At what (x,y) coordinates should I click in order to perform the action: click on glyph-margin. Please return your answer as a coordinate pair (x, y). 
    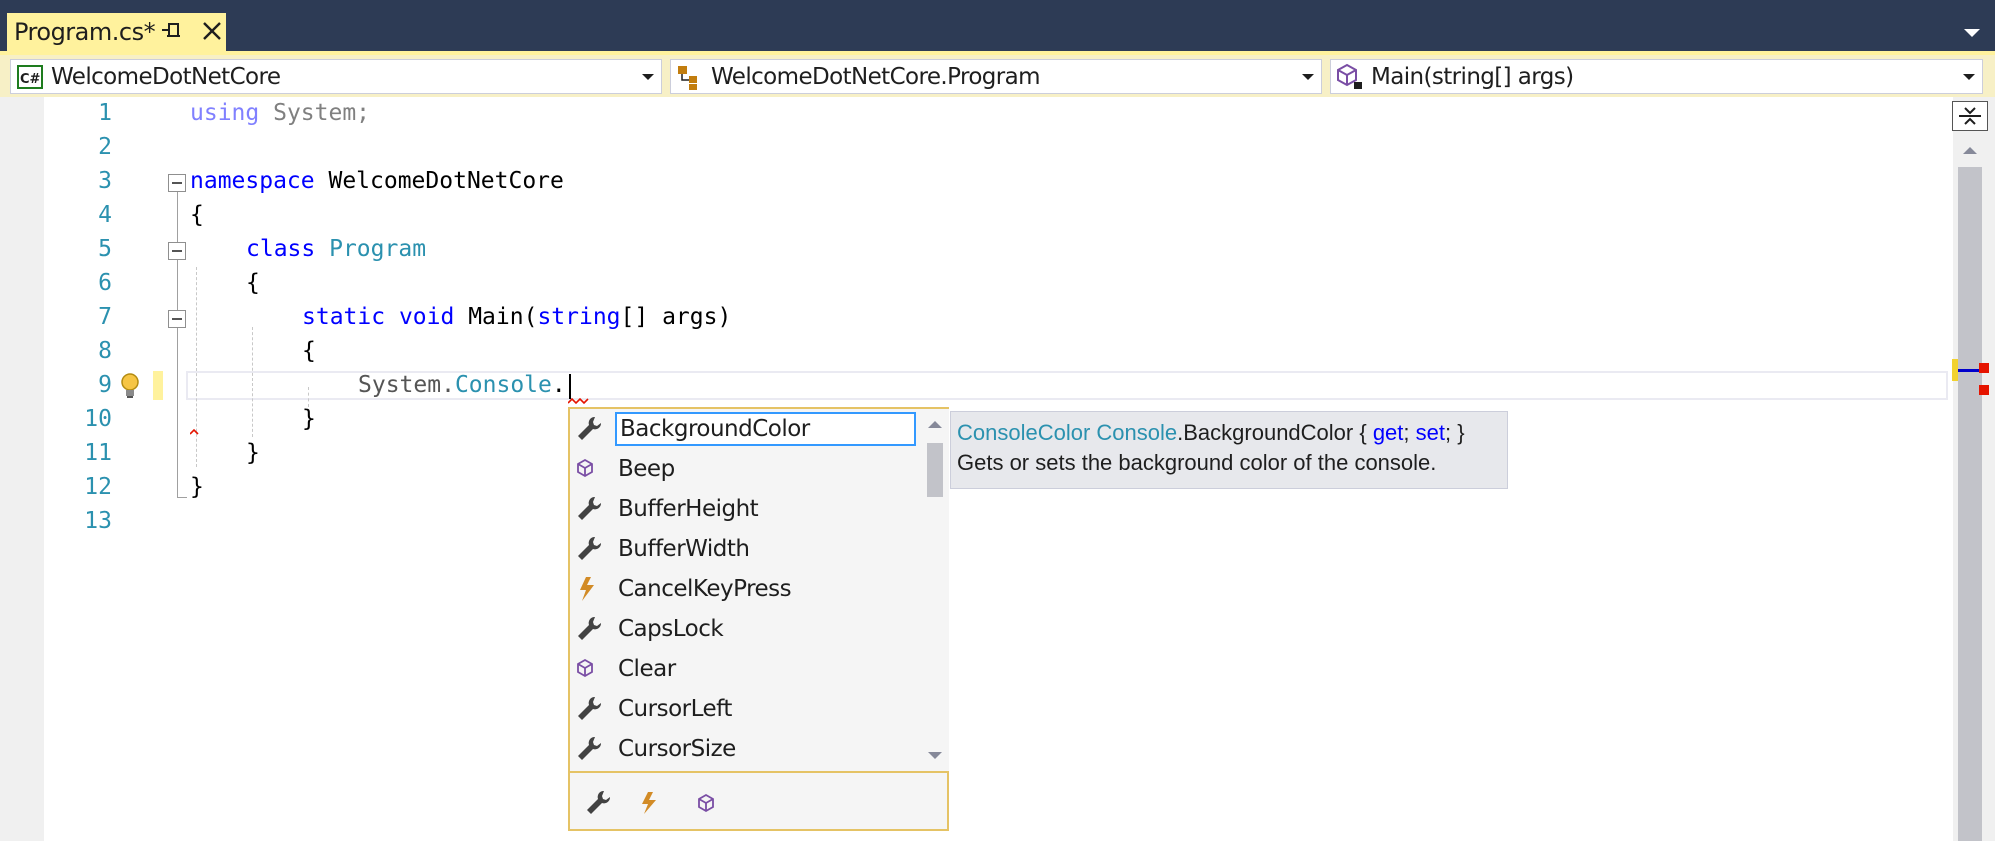
    Looking at the image, I should click on (22, 469).